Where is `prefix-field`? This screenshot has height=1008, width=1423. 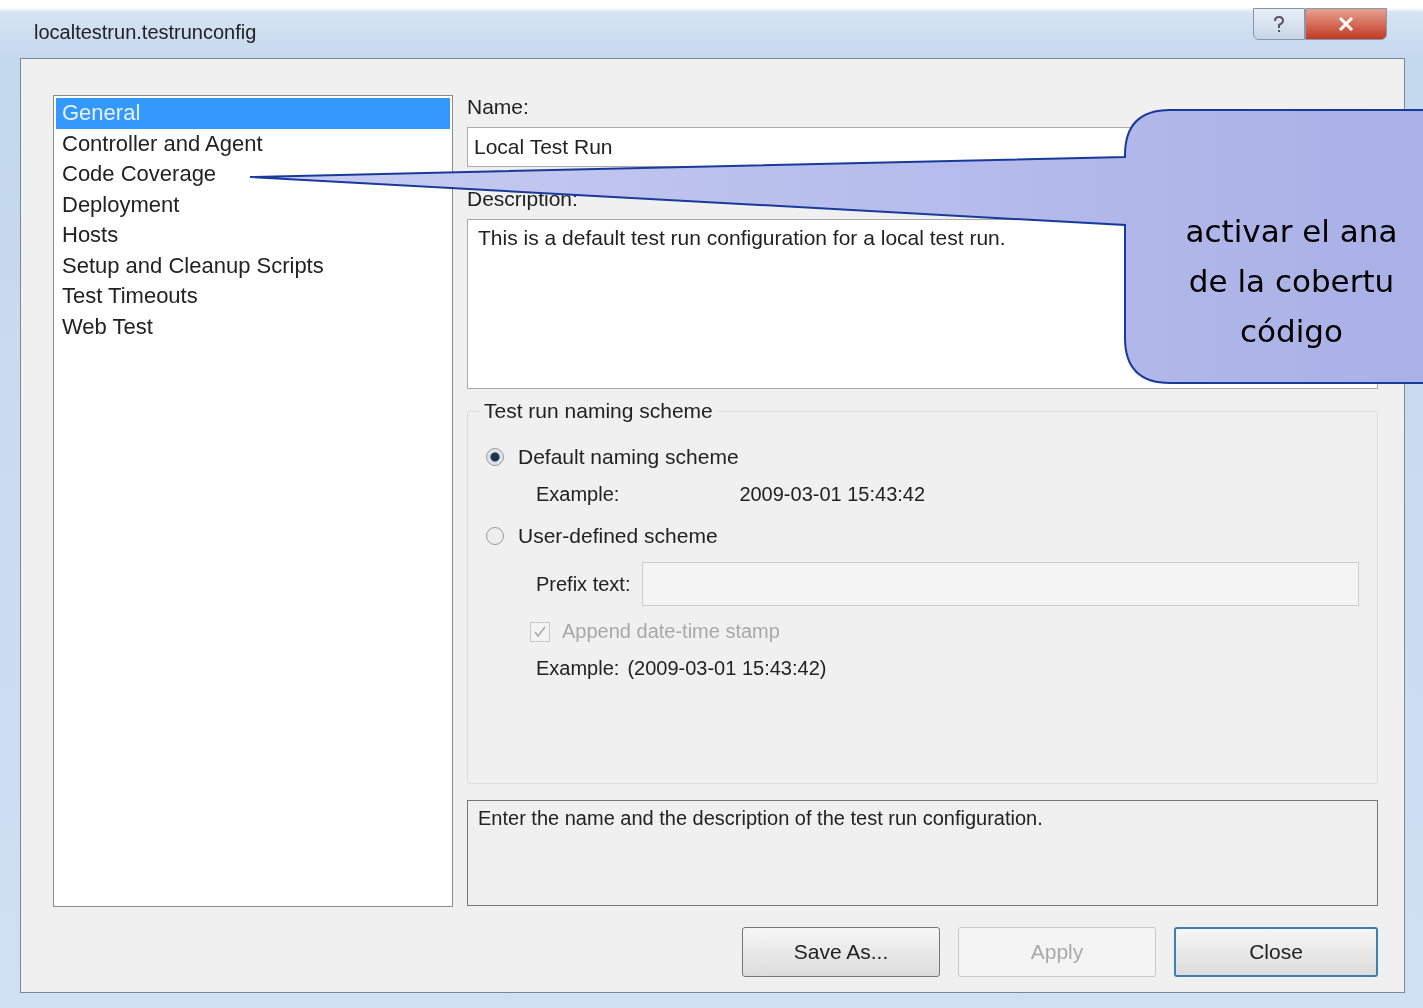 prefix-field is located at coordinates (1000, 584).